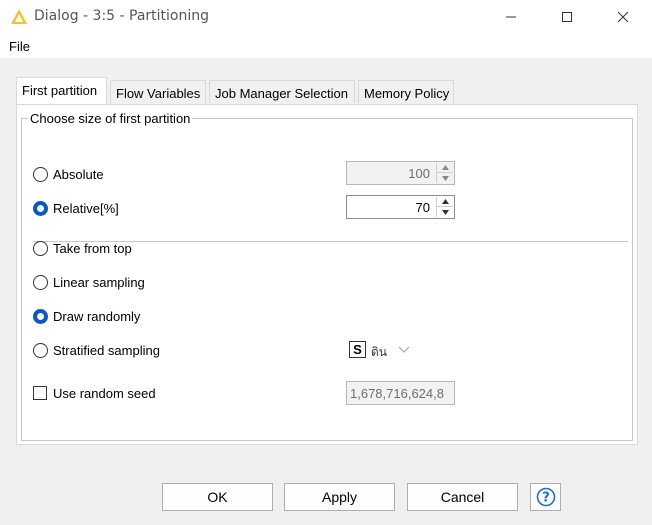 This screenshot has width=652, height=525. I want to click on use-random-seed-checkbox, so click(40, 393).